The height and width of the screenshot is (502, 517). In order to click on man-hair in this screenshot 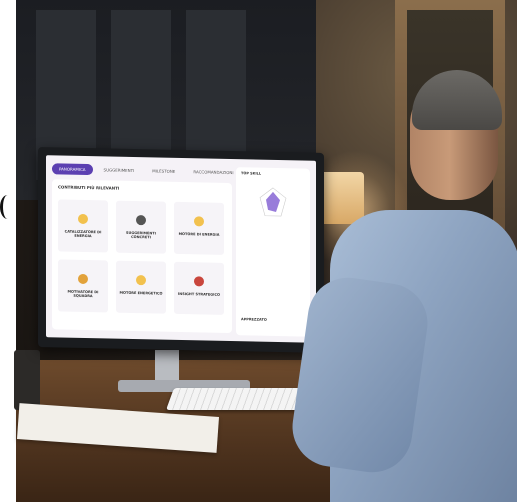, I will do `click(457, 100)`.